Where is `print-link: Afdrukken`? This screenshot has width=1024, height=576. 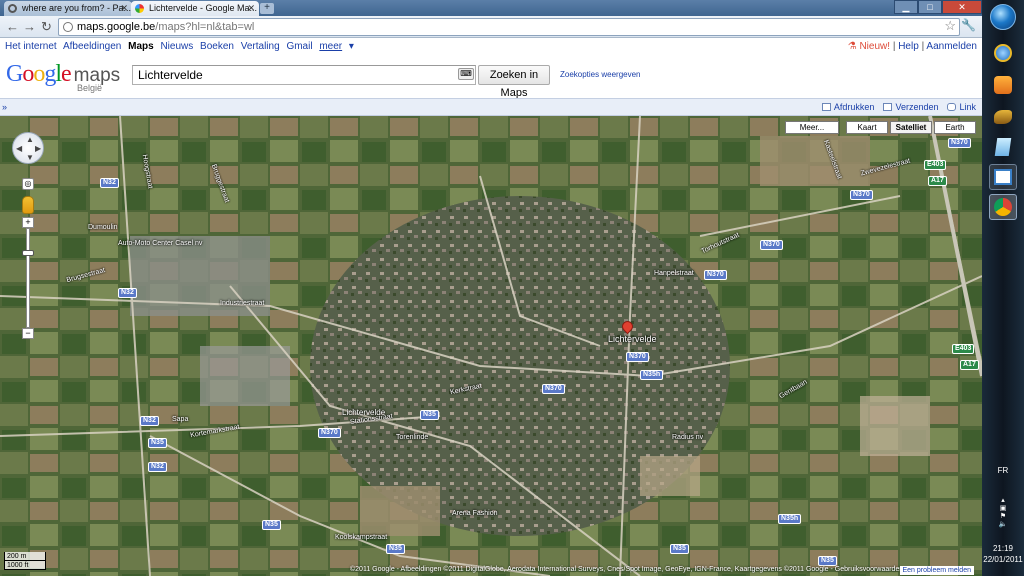 print-link: Afdrukken is located at coordinates (847, 107).